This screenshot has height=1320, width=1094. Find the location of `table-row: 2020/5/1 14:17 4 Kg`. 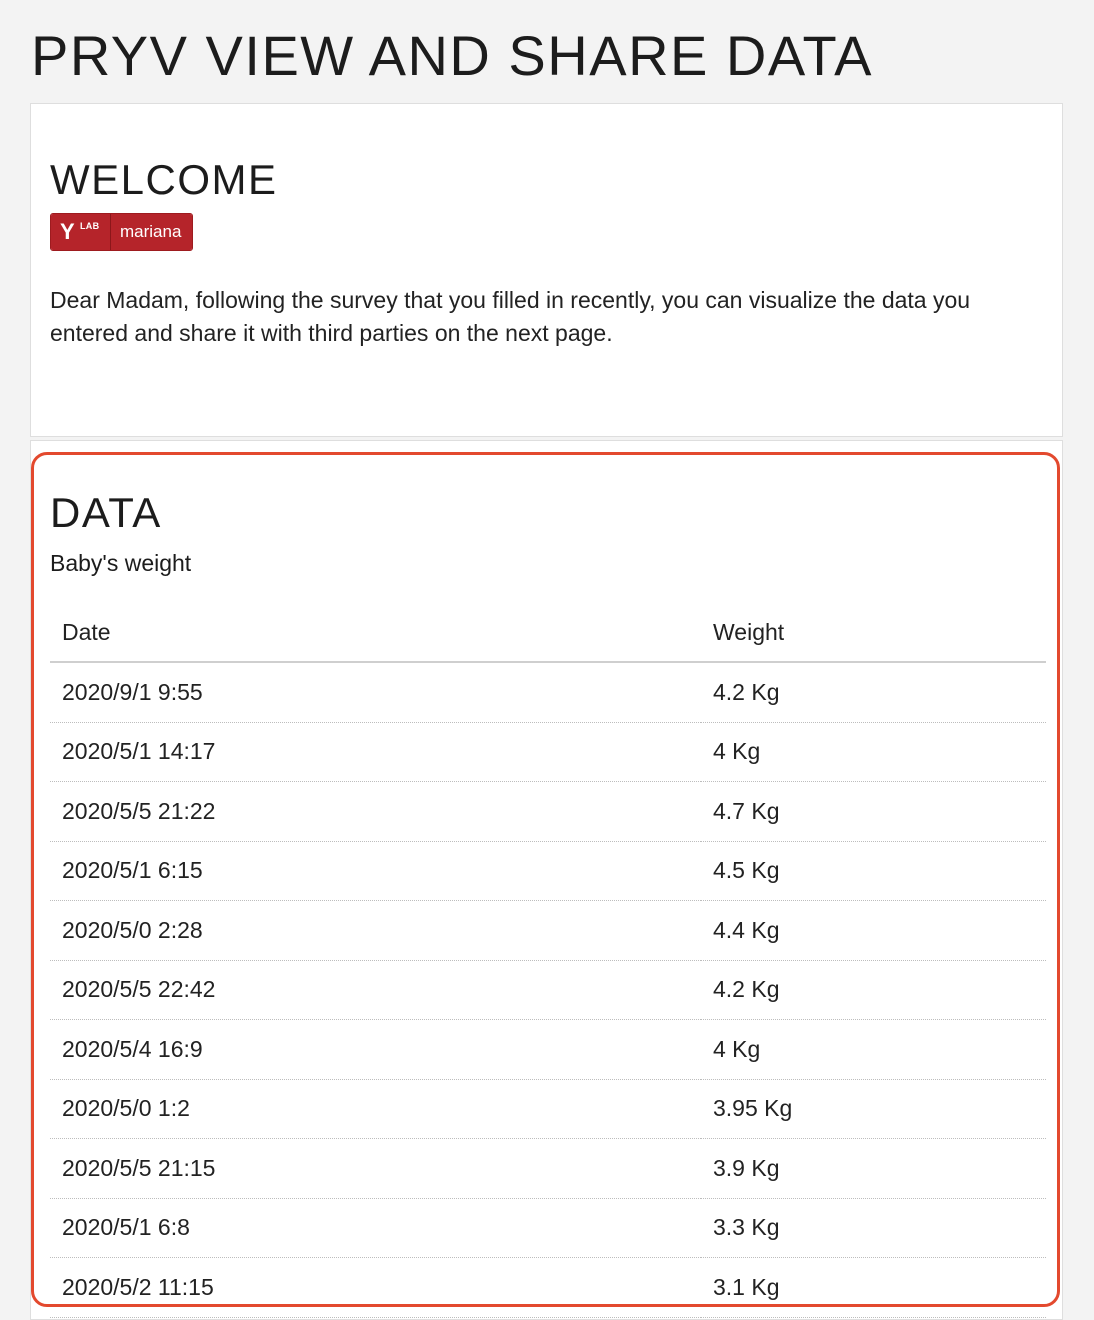

table-row: 2020/5/1 14:17 4 Kg is located at coordinates (548, 752).